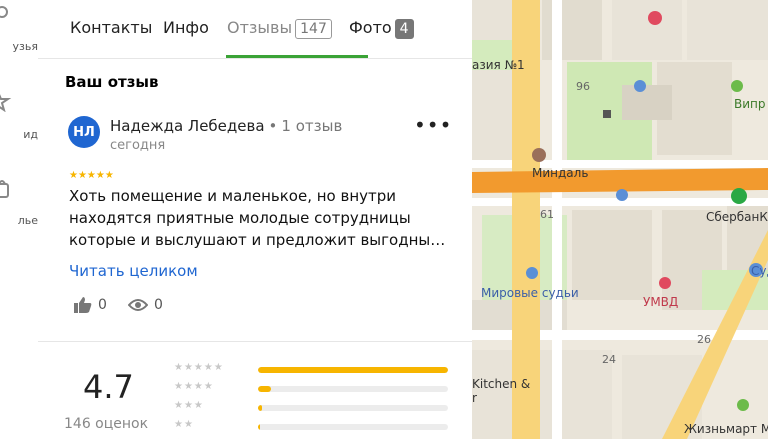  I want to click on rail-item-wallet, so click(19, 189).